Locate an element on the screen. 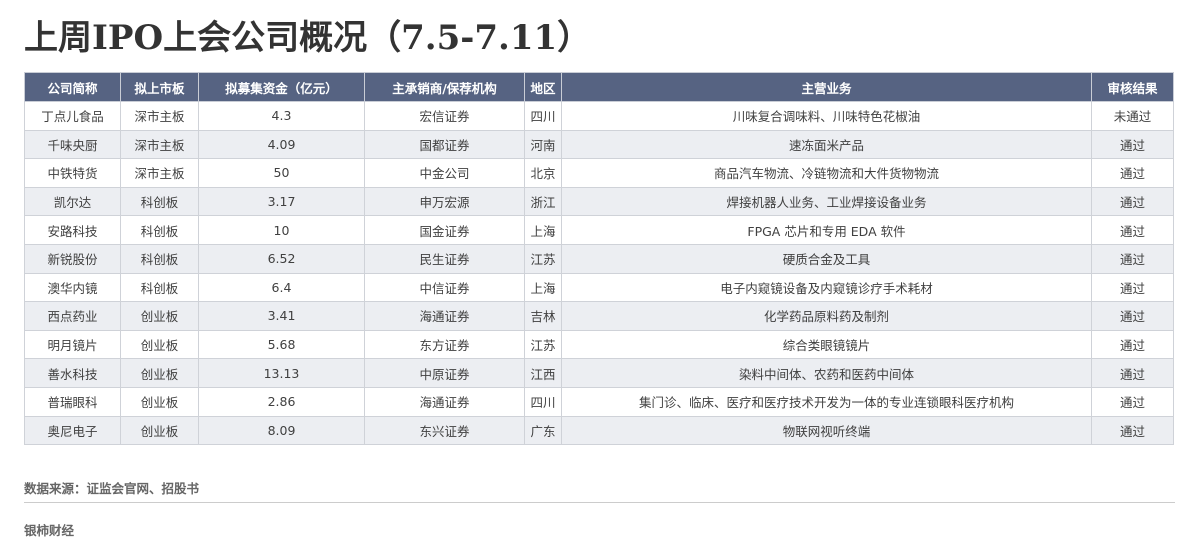 The image size is (1200, 560). cell-underwriter: 中金公司 is located at coordinates (444, 173).